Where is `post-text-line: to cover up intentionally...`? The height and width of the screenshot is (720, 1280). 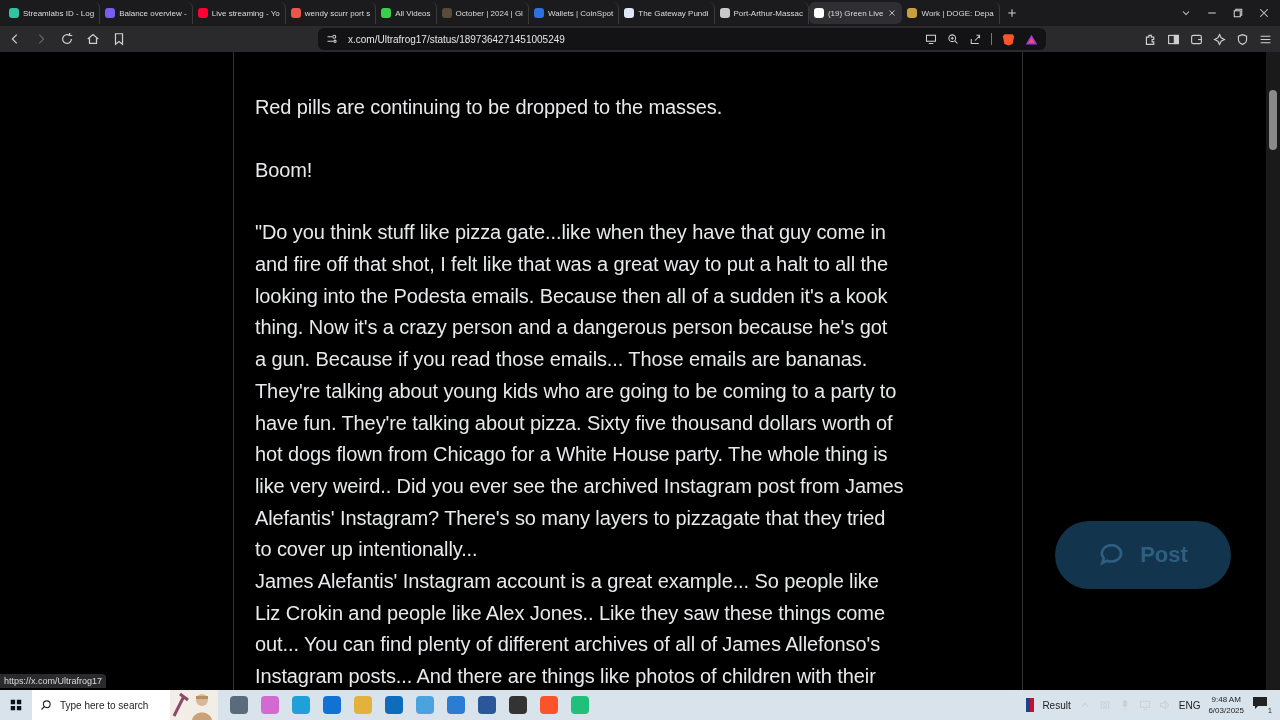 post-text-line: to cover up intentionally... is located at coordinates (366, 550).